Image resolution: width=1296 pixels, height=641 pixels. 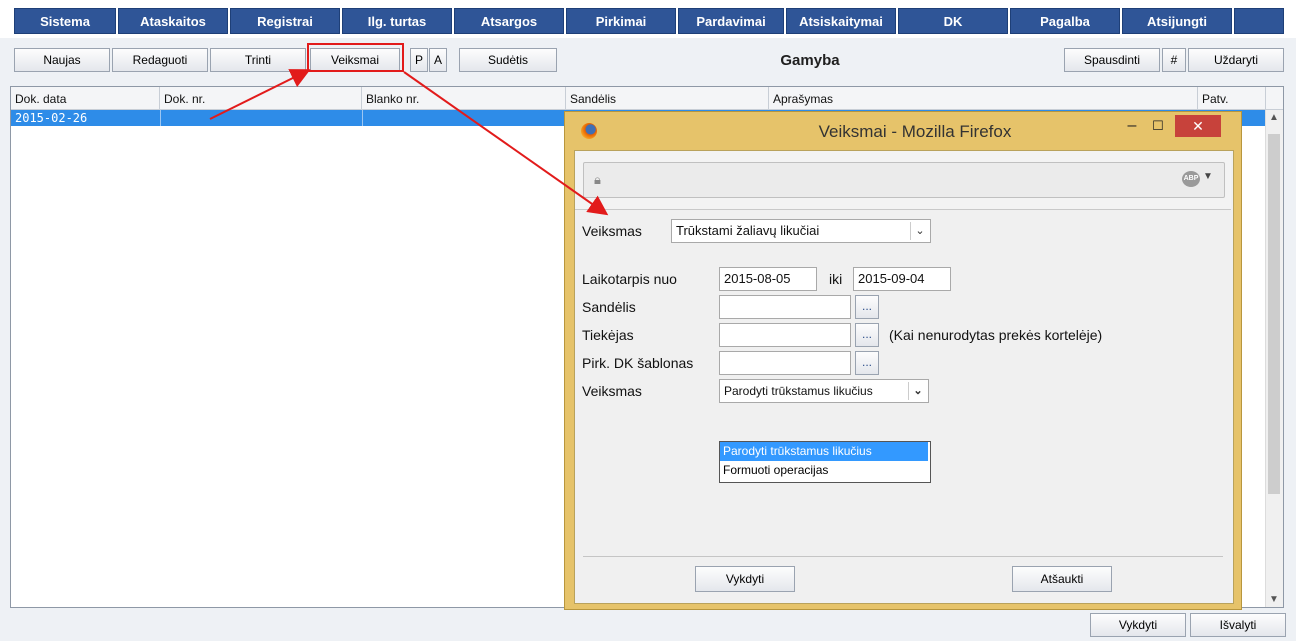 I want to click on action2-label: Veiksmas, so click(x=612, y=391).